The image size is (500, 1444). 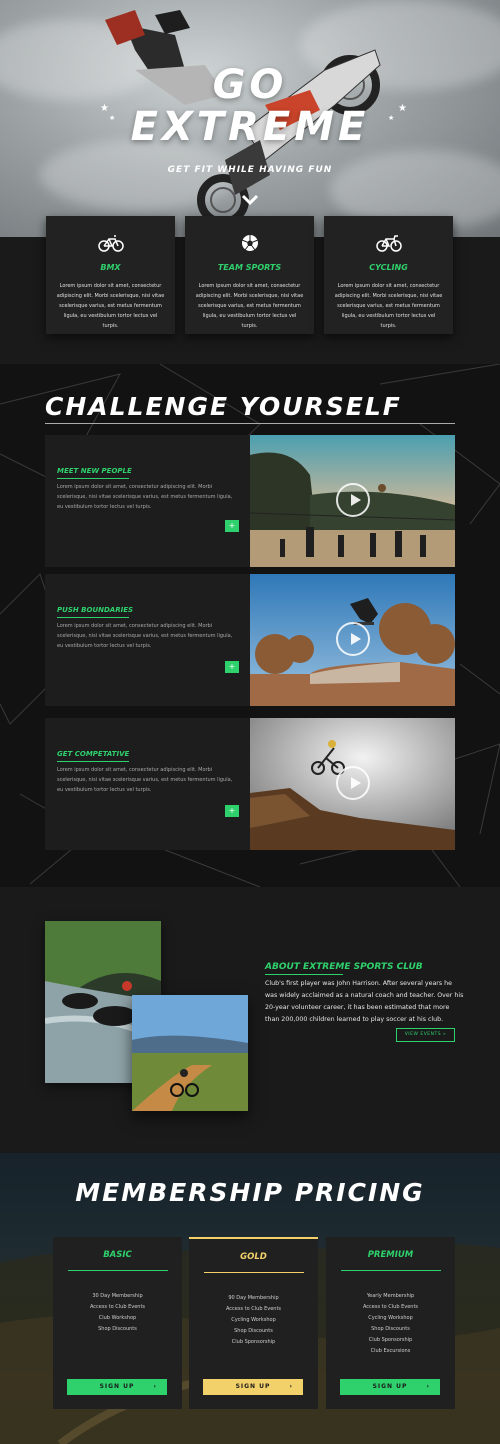 I want to click on view-events-button: VIEW EVENTS », so click(x=425, y=1035).